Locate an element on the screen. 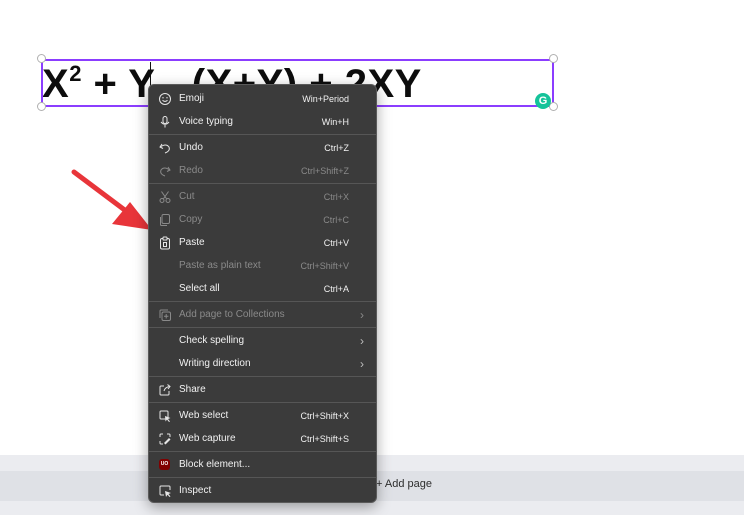  menu-item-label: Voice typing is located at coordinates (206, 121).